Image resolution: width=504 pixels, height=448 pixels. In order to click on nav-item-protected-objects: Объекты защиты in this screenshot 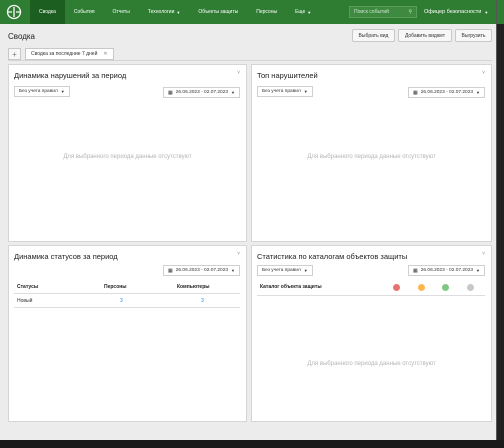, I will do `click(218, 12)`.